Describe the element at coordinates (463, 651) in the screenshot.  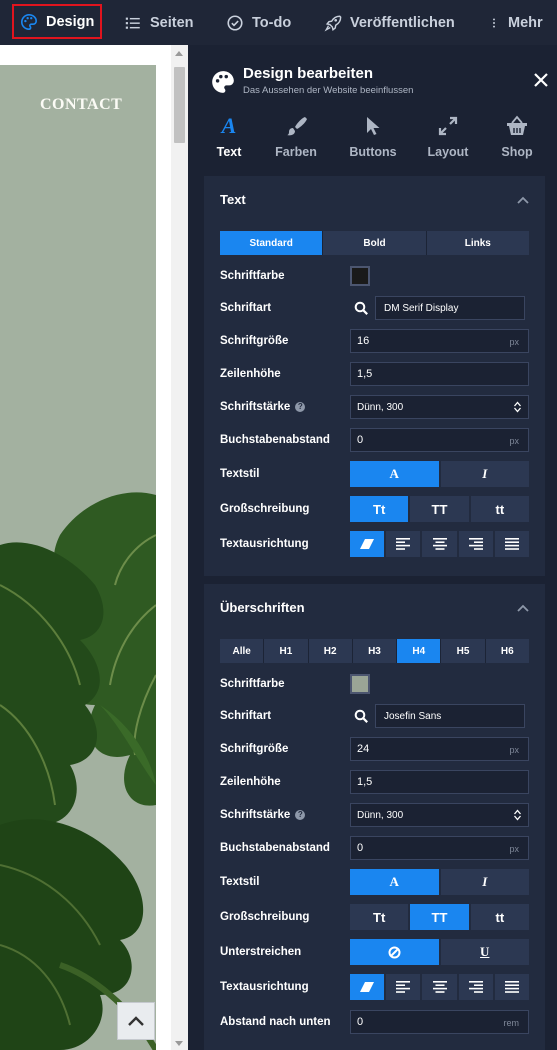
I see `tab-h5: H5` at that location.